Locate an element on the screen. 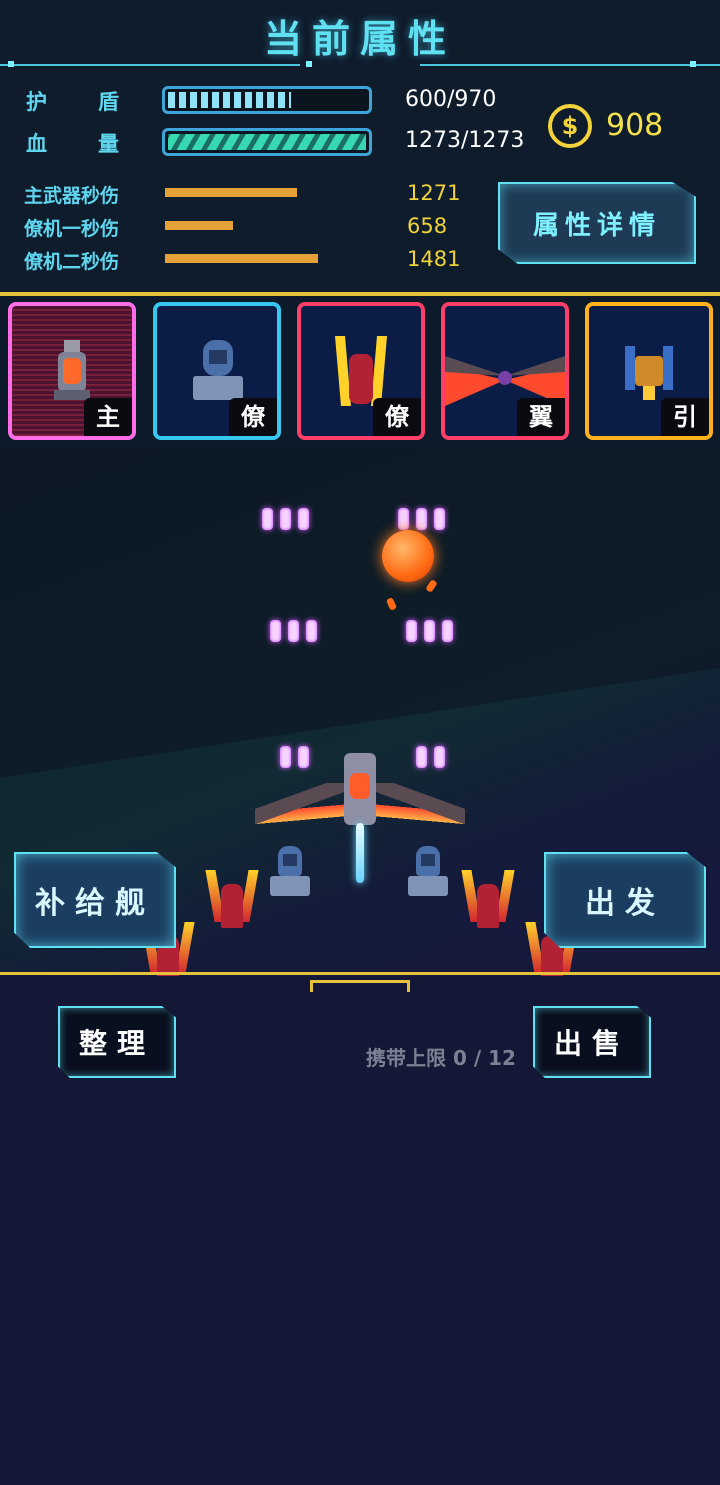 The height and width of the screenshot is (1485, 720). shield-label-char: 盾 is located at coordinates (108, 102).